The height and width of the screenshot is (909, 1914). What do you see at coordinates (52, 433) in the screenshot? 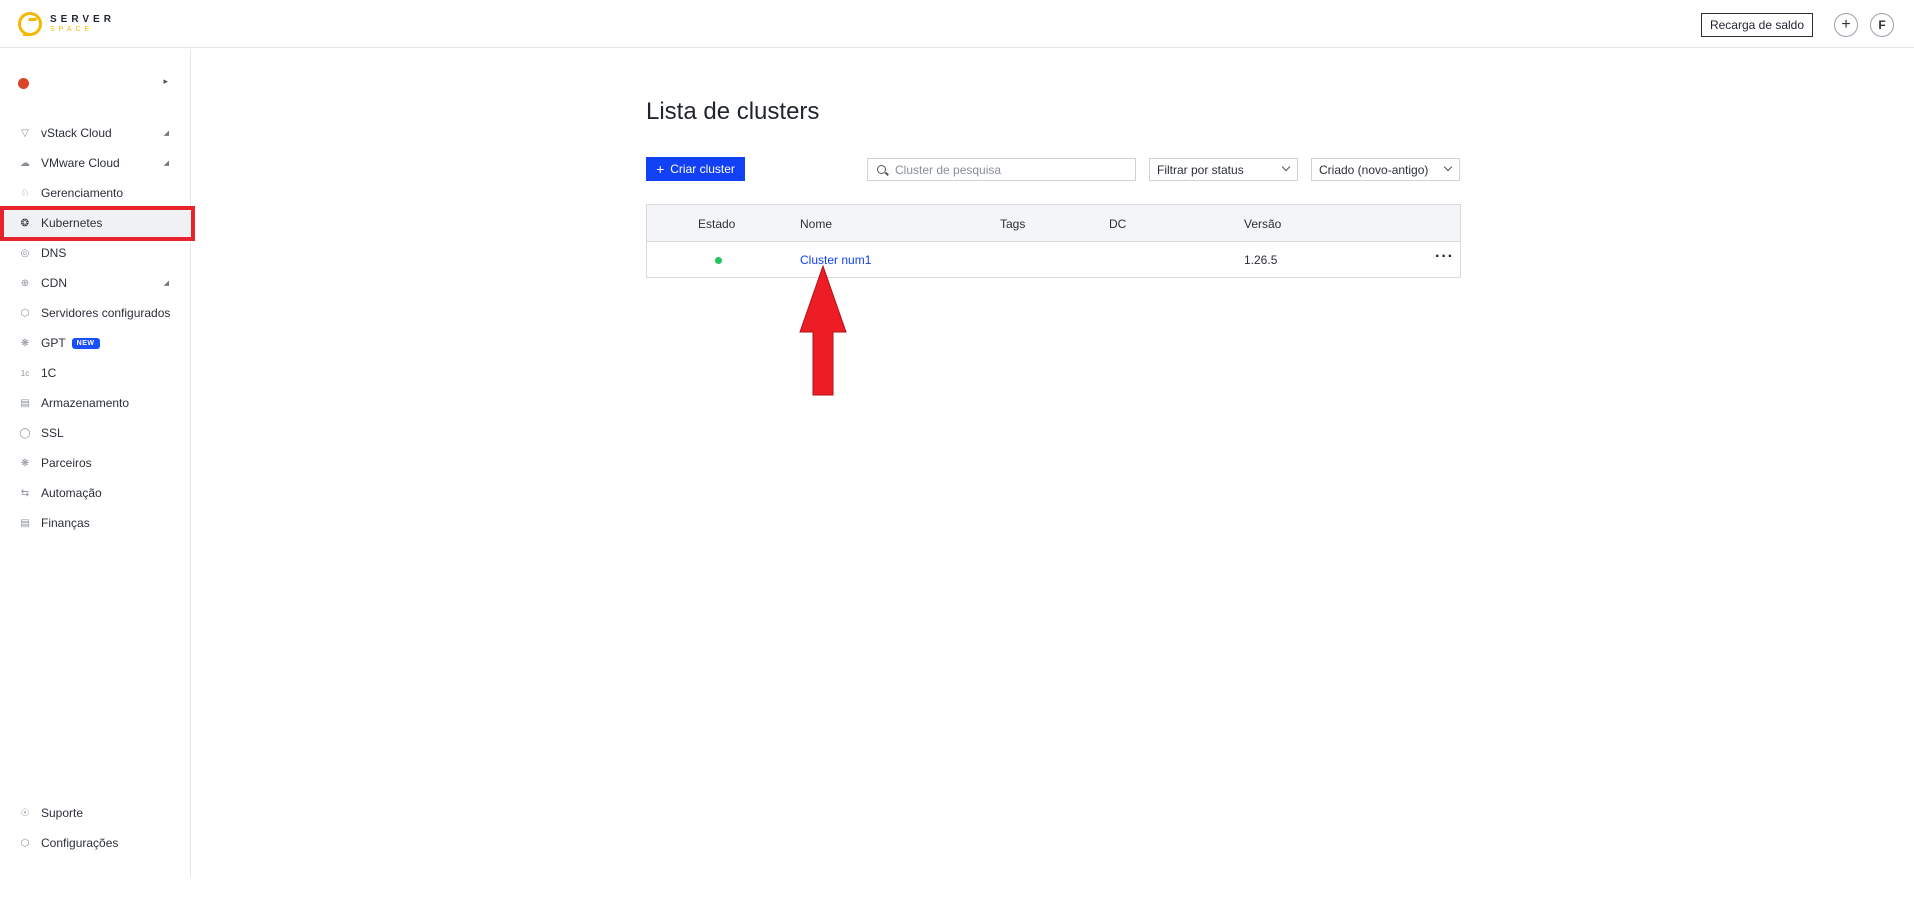
I see `sidebar-item-label: SSL` at bounding box center [52, 433].